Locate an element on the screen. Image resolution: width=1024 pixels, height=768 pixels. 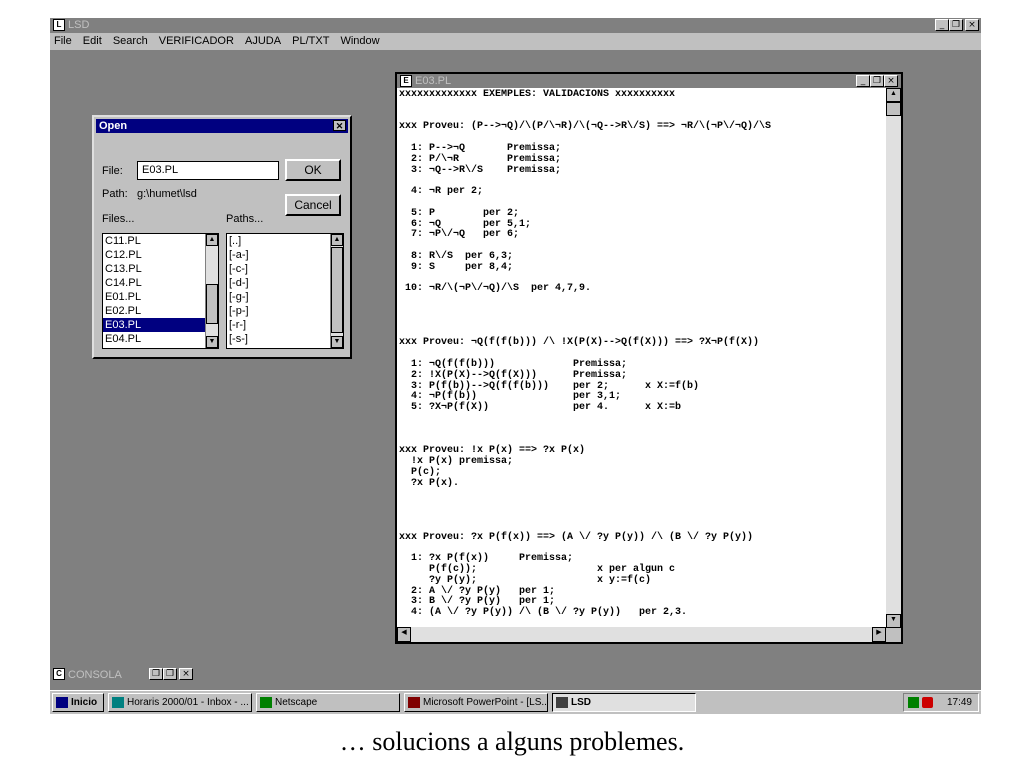
menu-edit: Edit is located at coordinates (92, 41).